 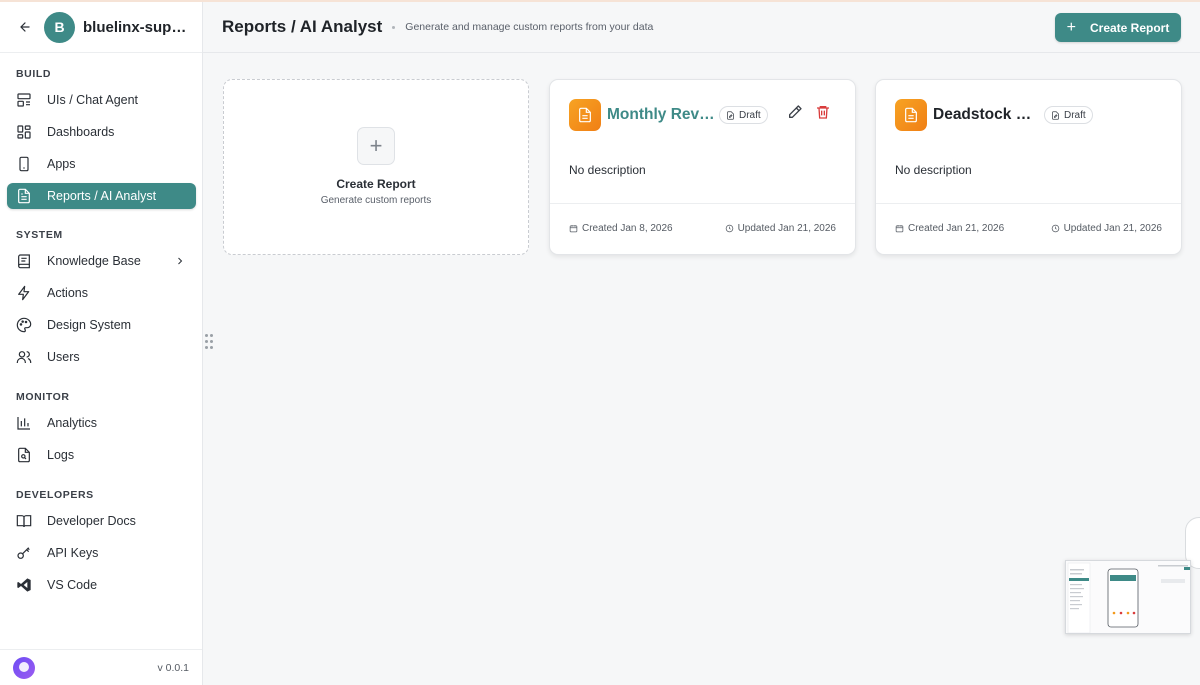 What do you see at coordinates (101, 667) in the screenshot?
I see `sidebar-footer: v 0.0.1` at bounding box center [101, 667].